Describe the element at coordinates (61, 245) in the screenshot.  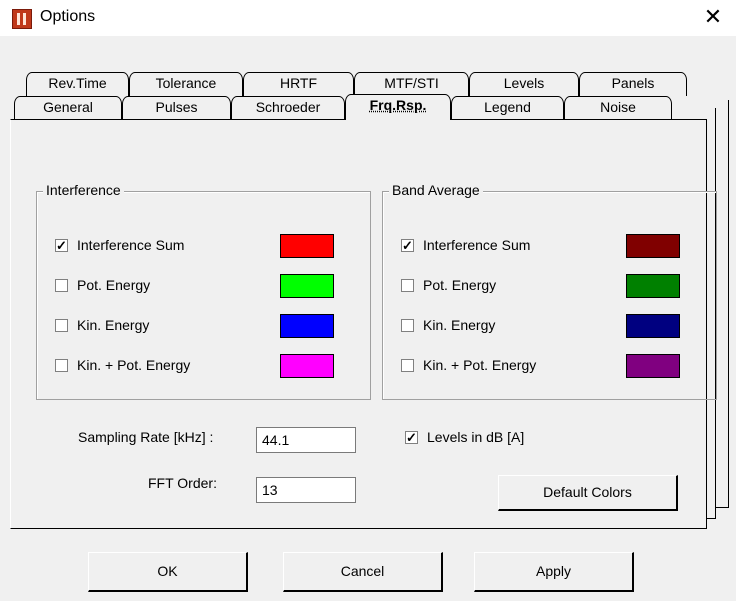
I see `interference-sum-checkbox: ✓` at that location.